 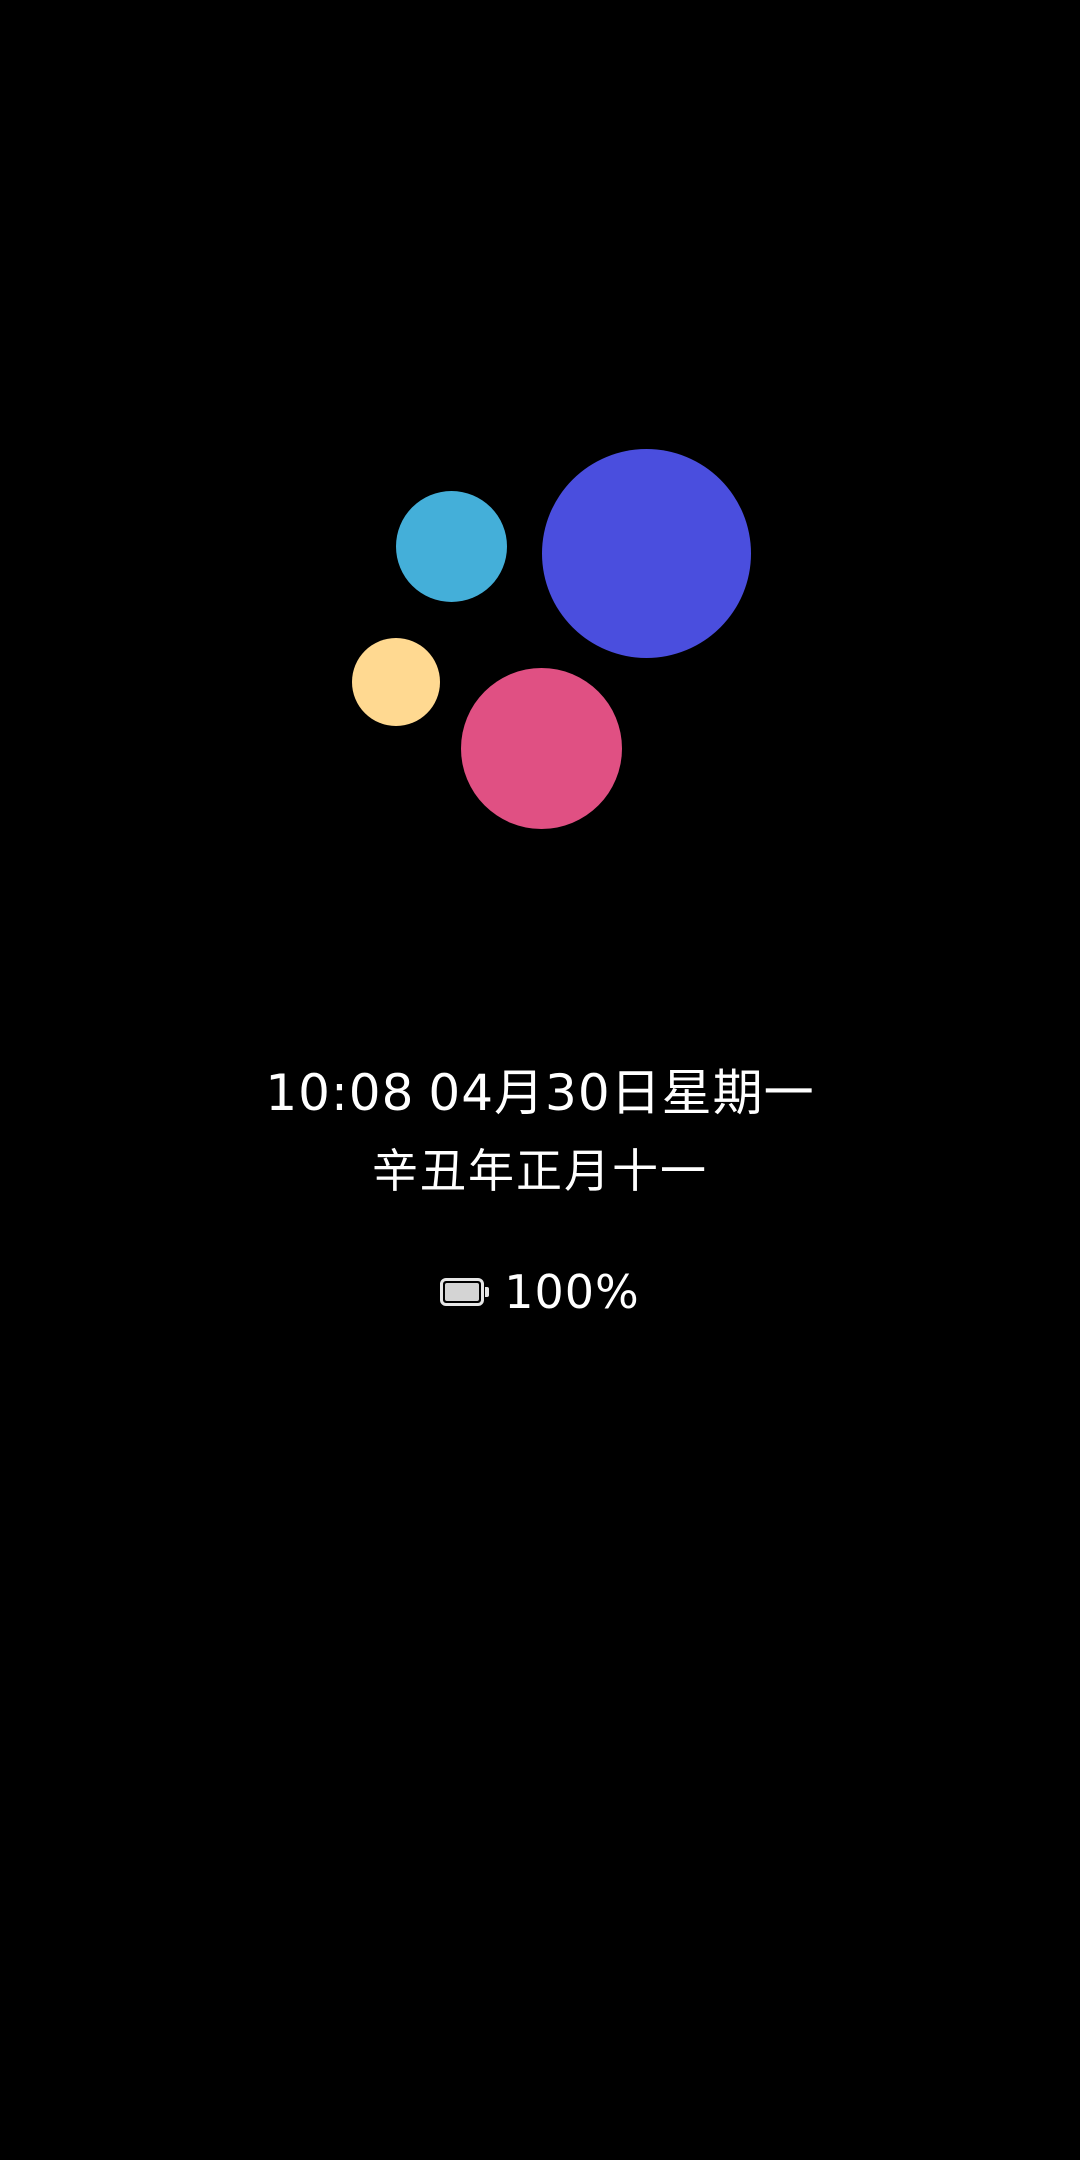 What do you see at coordinates (451, 546) in the screenshot?
I see `cyan-bubble` at bounding box center [451, 546].